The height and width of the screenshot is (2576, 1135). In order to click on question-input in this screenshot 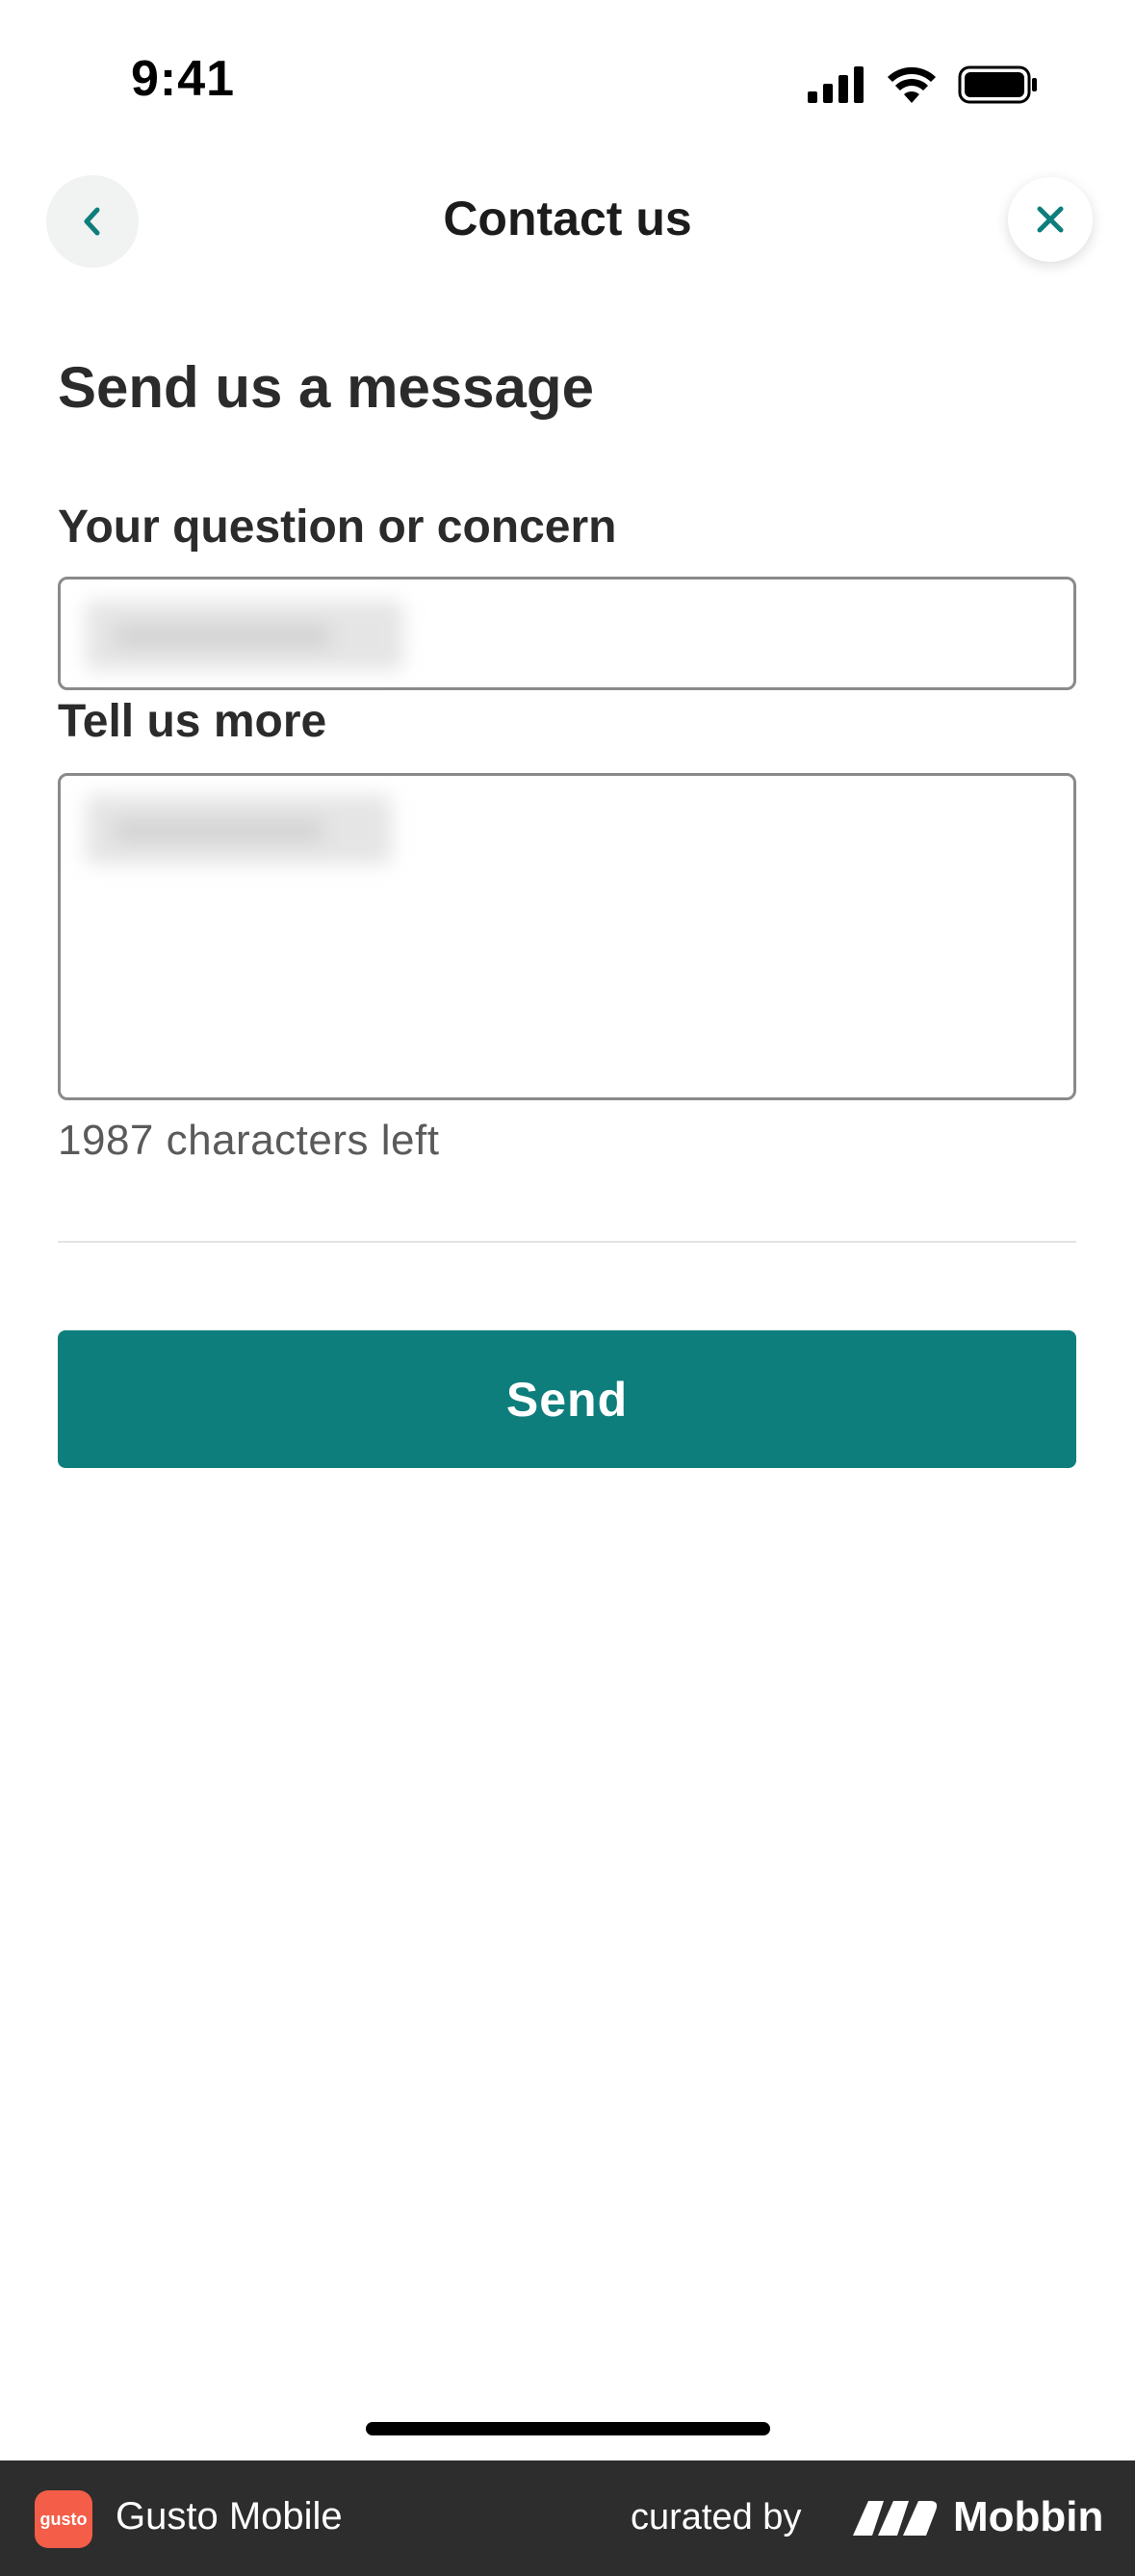, I will do `click(567, 634)`.